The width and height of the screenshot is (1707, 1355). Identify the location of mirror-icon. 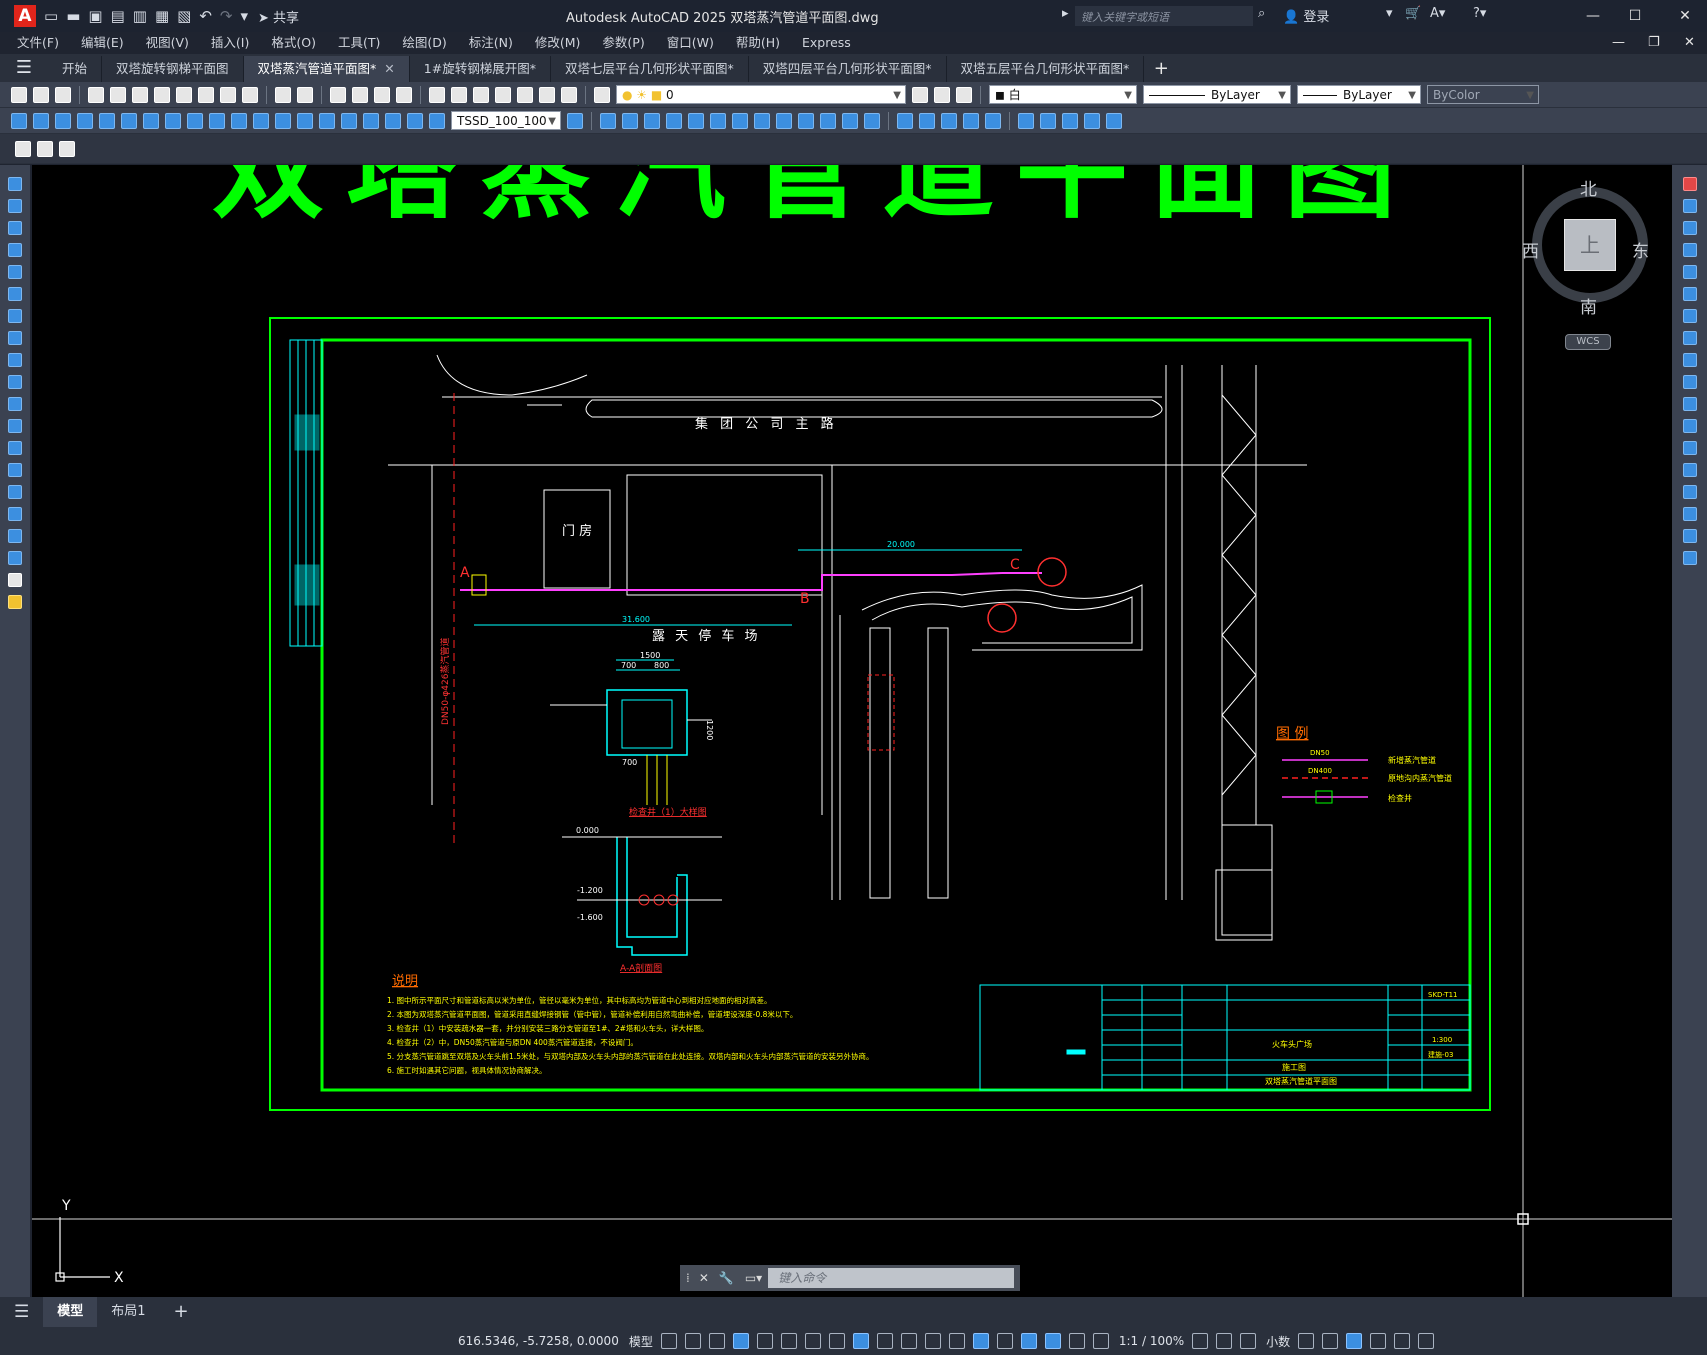
(1689, 228).